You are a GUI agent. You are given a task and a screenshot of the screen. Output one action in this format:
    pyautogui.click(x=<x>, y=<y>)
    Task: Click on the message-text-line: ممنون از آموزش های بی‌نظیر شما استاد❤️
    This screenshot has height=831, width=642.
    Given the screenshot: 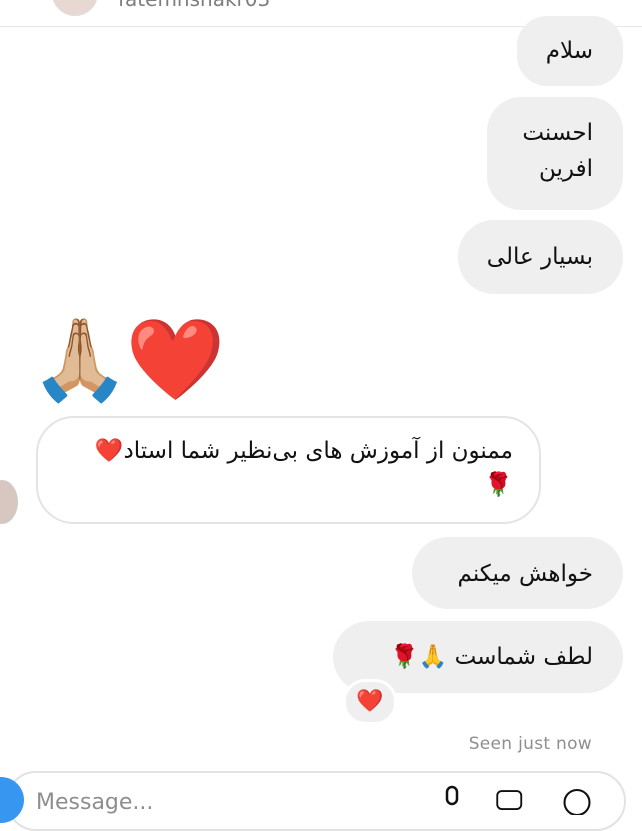 What is the action you would take?
    pyautogui.click(x=303, y=451)
    